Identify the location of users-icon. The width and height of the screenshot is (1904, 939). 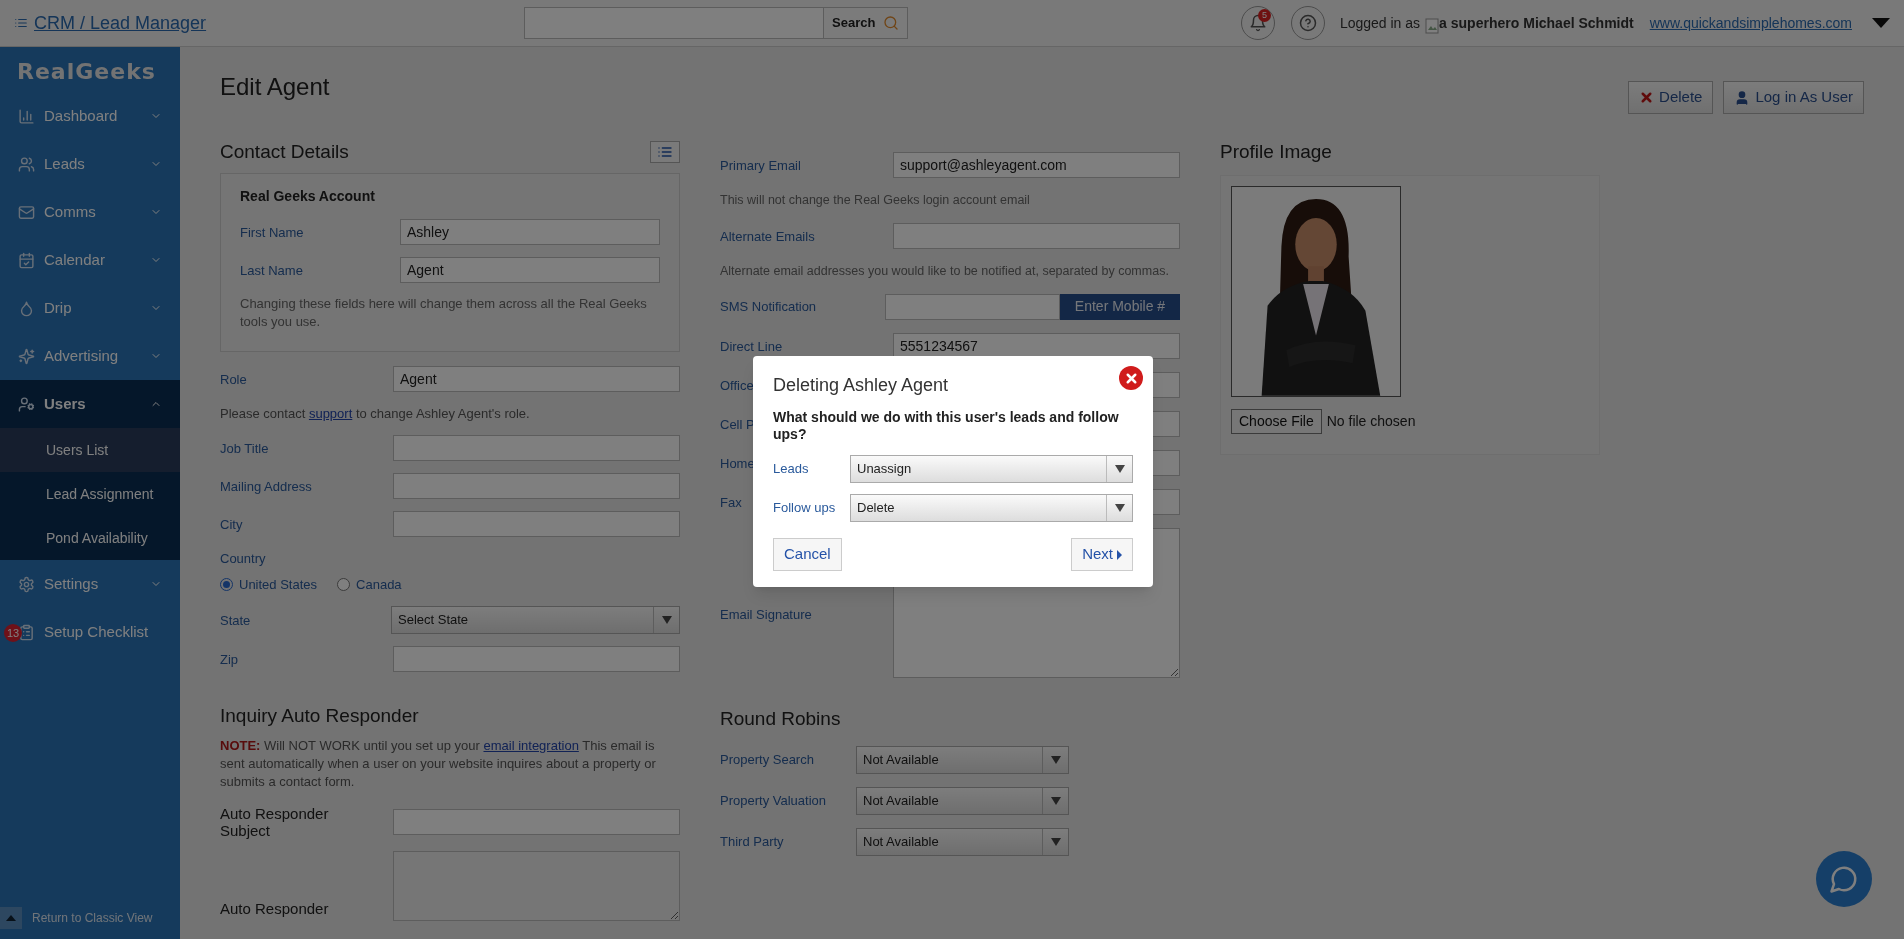
(26, 404).